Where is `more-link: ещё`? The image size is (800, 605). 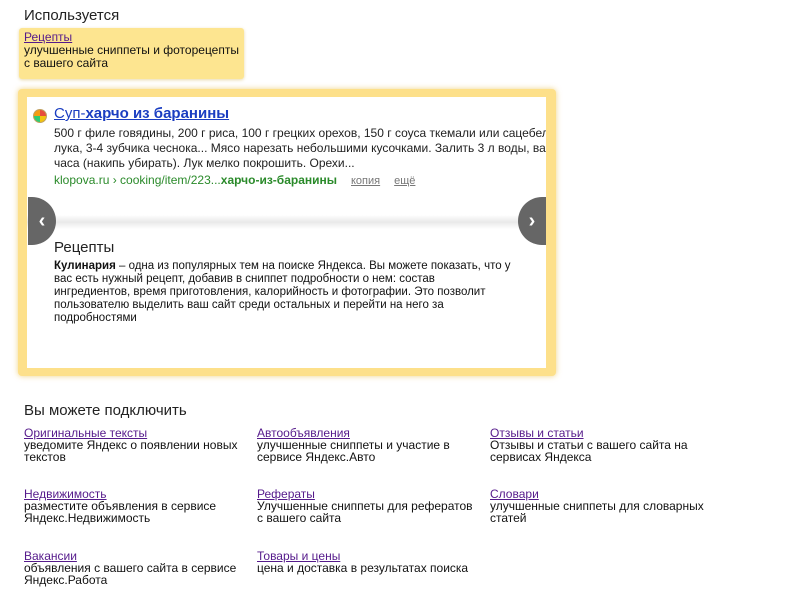
more-link: ещё is located at coordinates (404, 181).